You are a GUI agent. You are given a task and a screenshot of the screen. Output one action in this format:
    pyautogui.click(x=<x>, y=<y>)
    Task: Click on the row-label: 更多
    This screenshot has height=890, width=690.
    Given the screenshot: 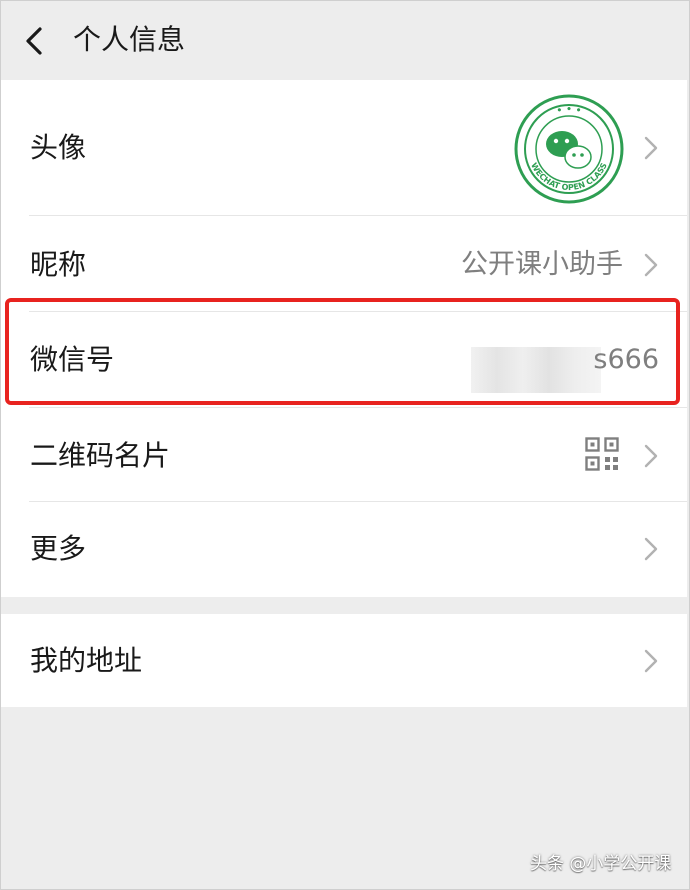 What is the action you would take?
    pyautogui.click(x=58, y=548)
    